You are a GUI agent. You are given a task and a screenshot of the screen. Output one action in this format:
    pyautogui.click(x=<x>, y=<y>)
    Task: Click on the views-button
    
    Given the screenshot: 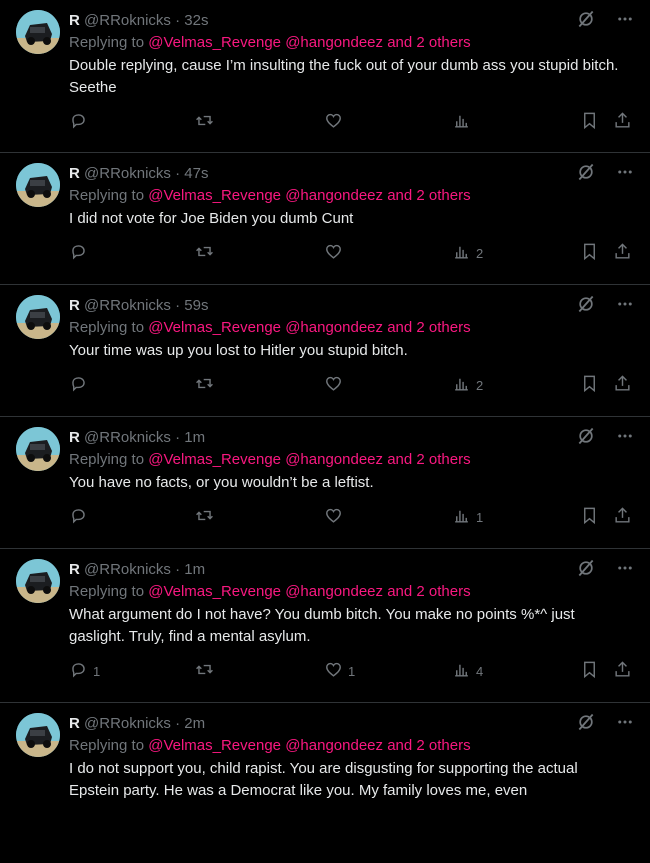 What is the action you would take?
    pyautogui.click(x=464, y=122)
    